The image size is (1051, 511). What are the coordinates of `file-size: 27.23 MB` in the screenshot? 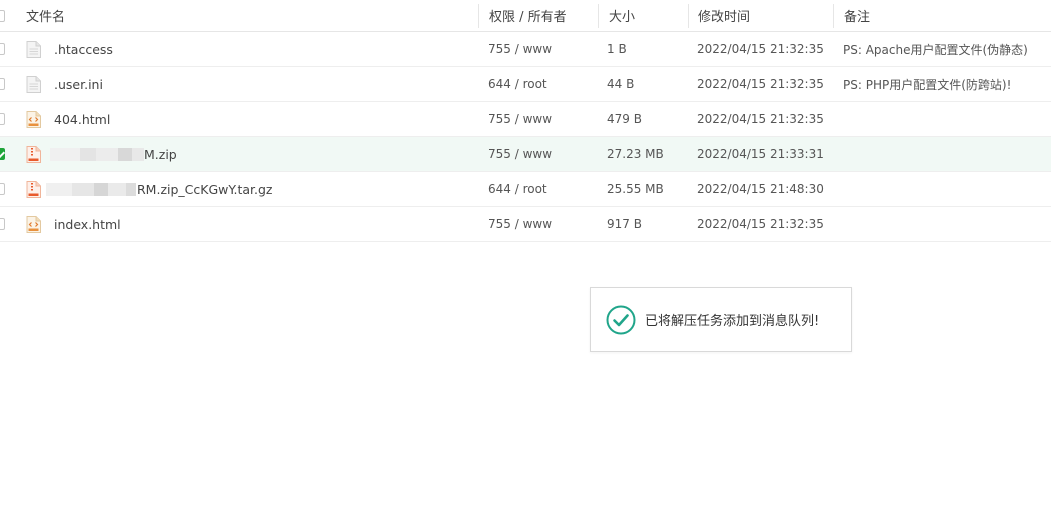 It's located at (635, 154).